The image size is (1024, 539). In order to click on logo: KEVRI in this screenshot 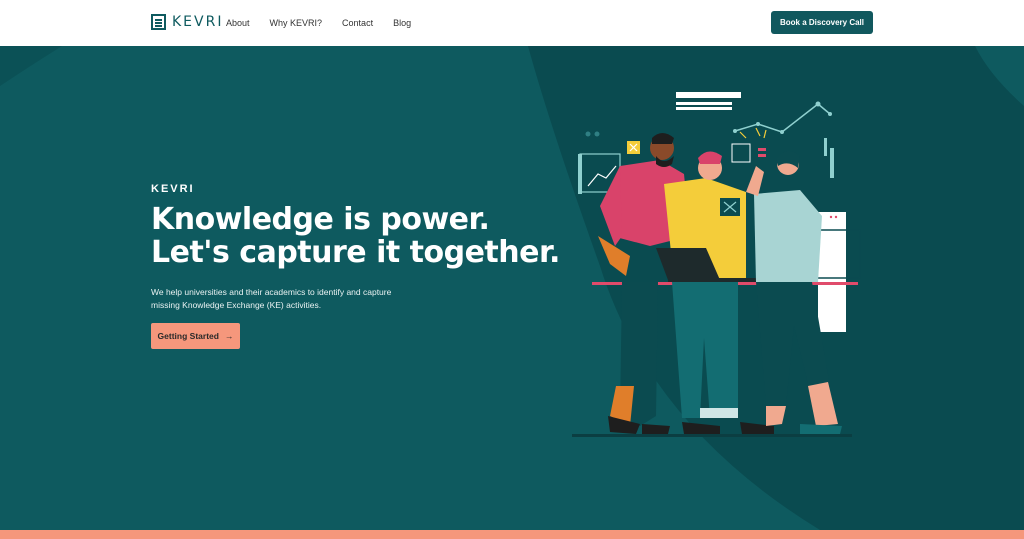, I will do `click(187, 22)`.